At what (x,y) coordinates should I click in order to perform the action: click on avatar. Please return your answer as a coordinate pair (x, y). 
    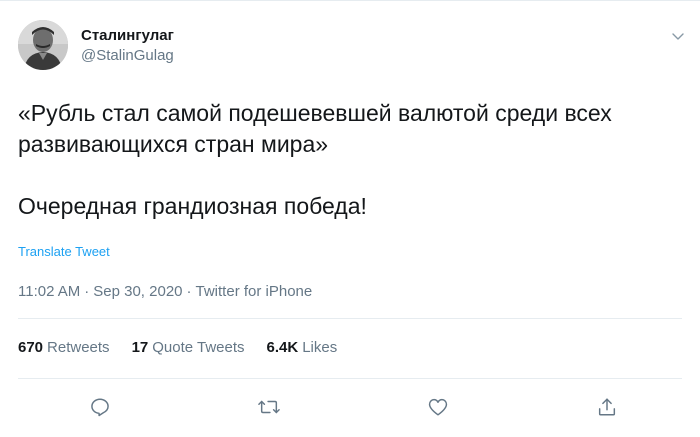
    Looking at the image, I should click on (43, 45).